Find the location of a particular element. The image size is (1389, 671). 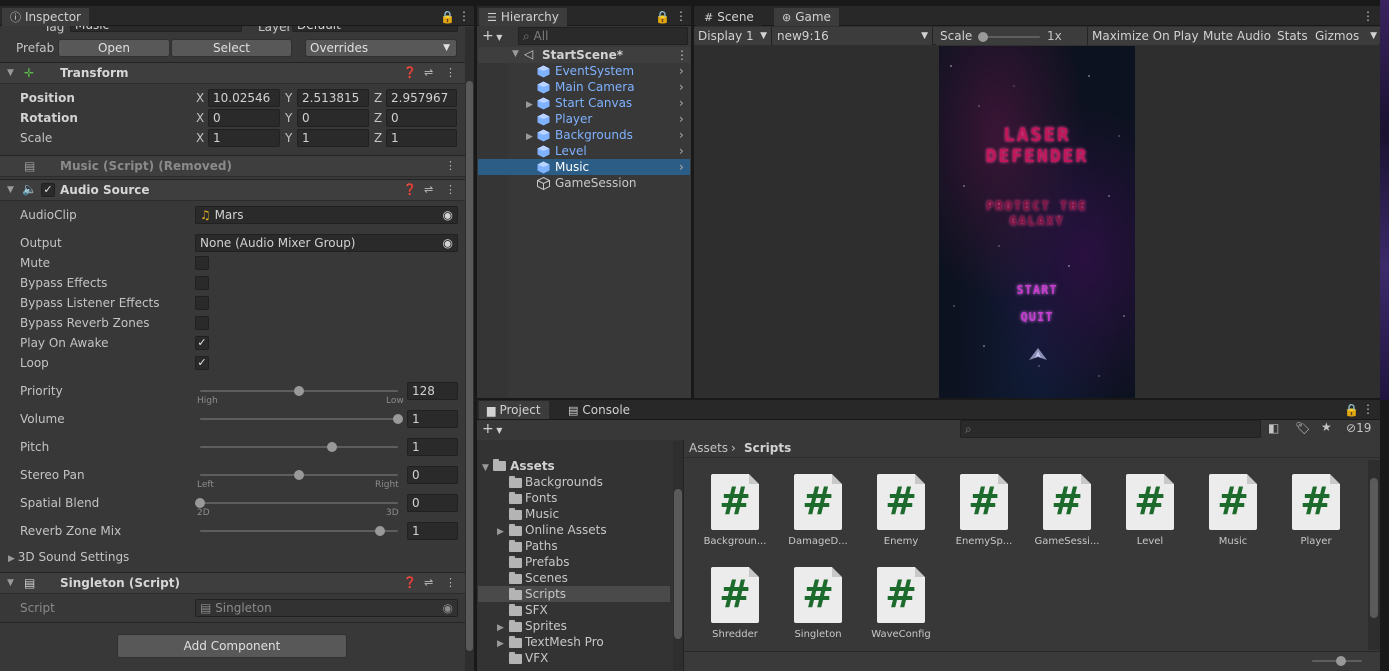

prefab-open-button: Open is located at coordinates (114, 48).